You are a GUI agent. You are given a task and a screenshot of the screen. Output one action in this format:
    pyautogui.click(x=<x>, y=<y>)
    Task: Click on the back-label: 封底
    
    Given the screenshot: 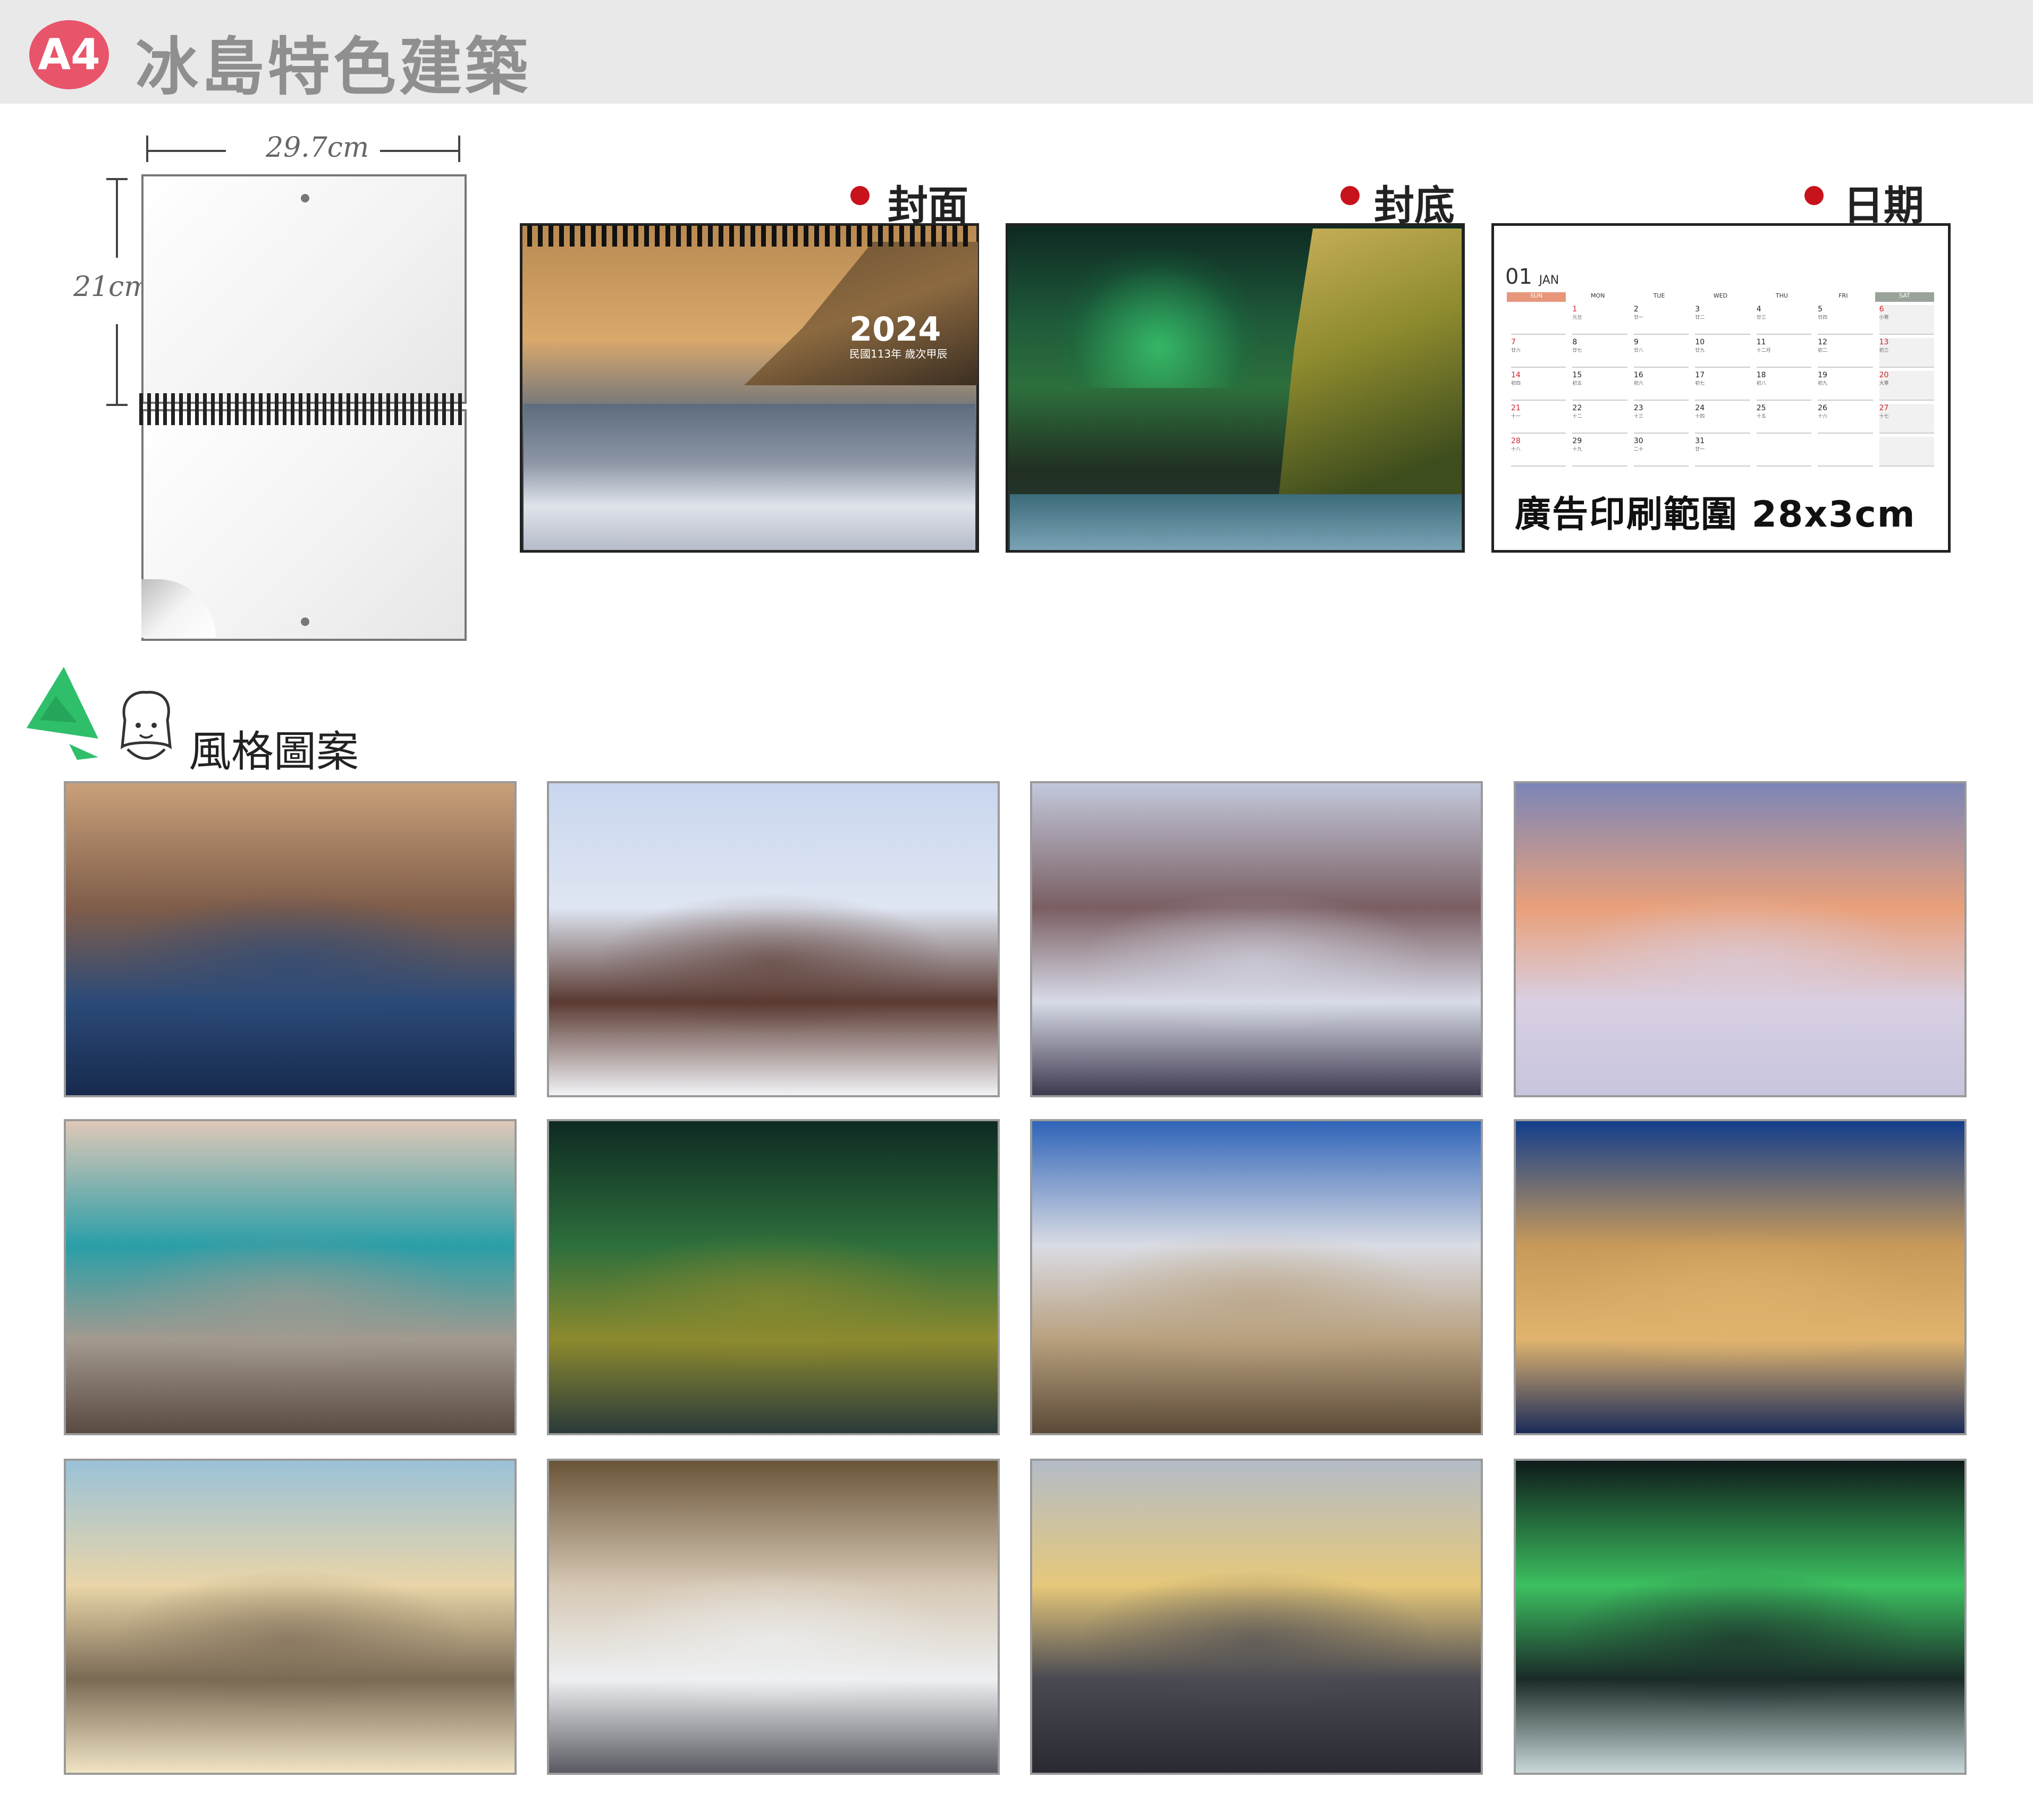 What is the action you would take?
    pyautogui.click(x=1414, y=205)
    